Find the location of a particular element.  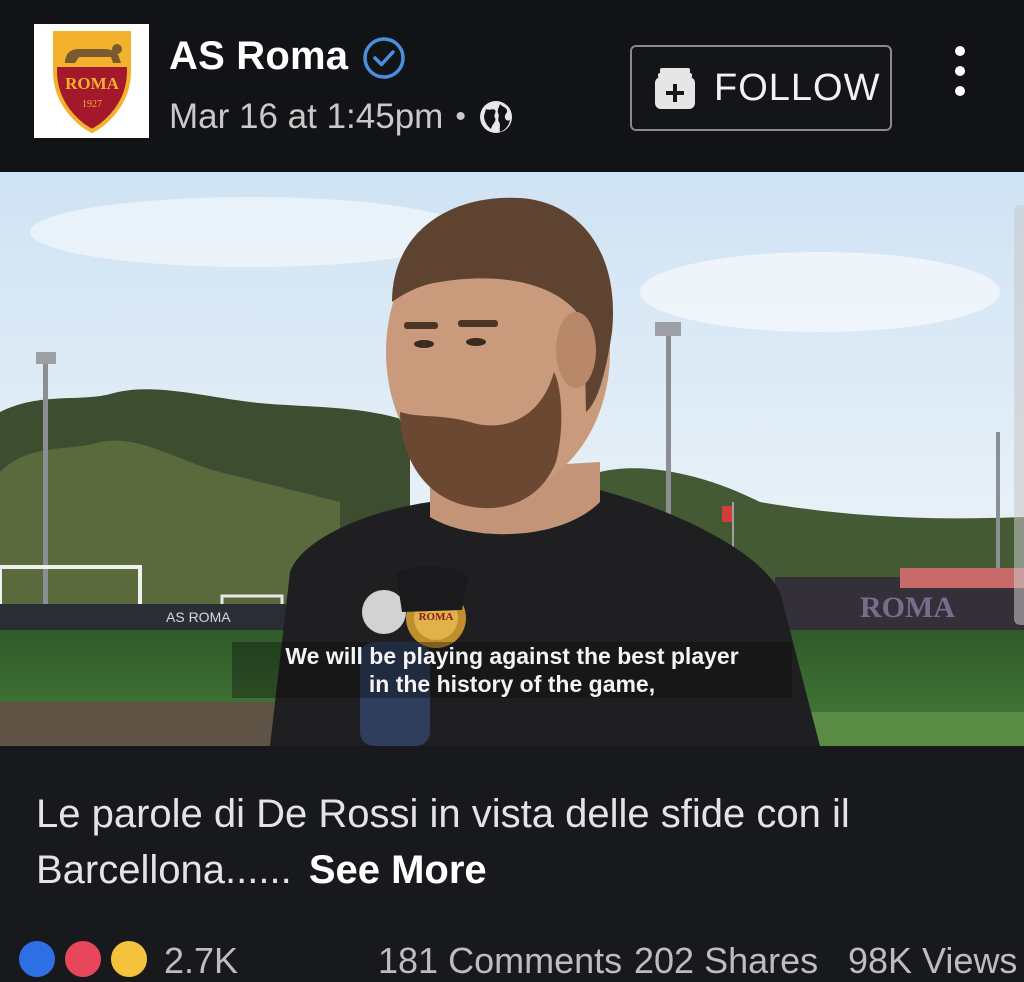

follow-button: FOLLOW is located at coordinates (761, 88).